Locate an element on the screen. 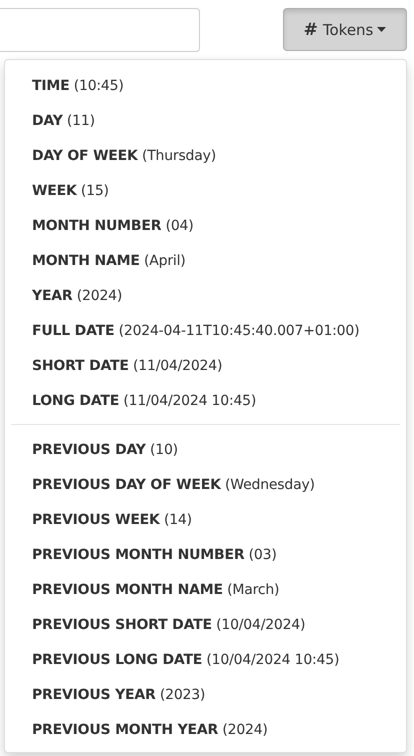 The image size is (414, 756). menu-item: PREVIOUS MONTH NUMBER (03) is located at coordinates (205, 554).